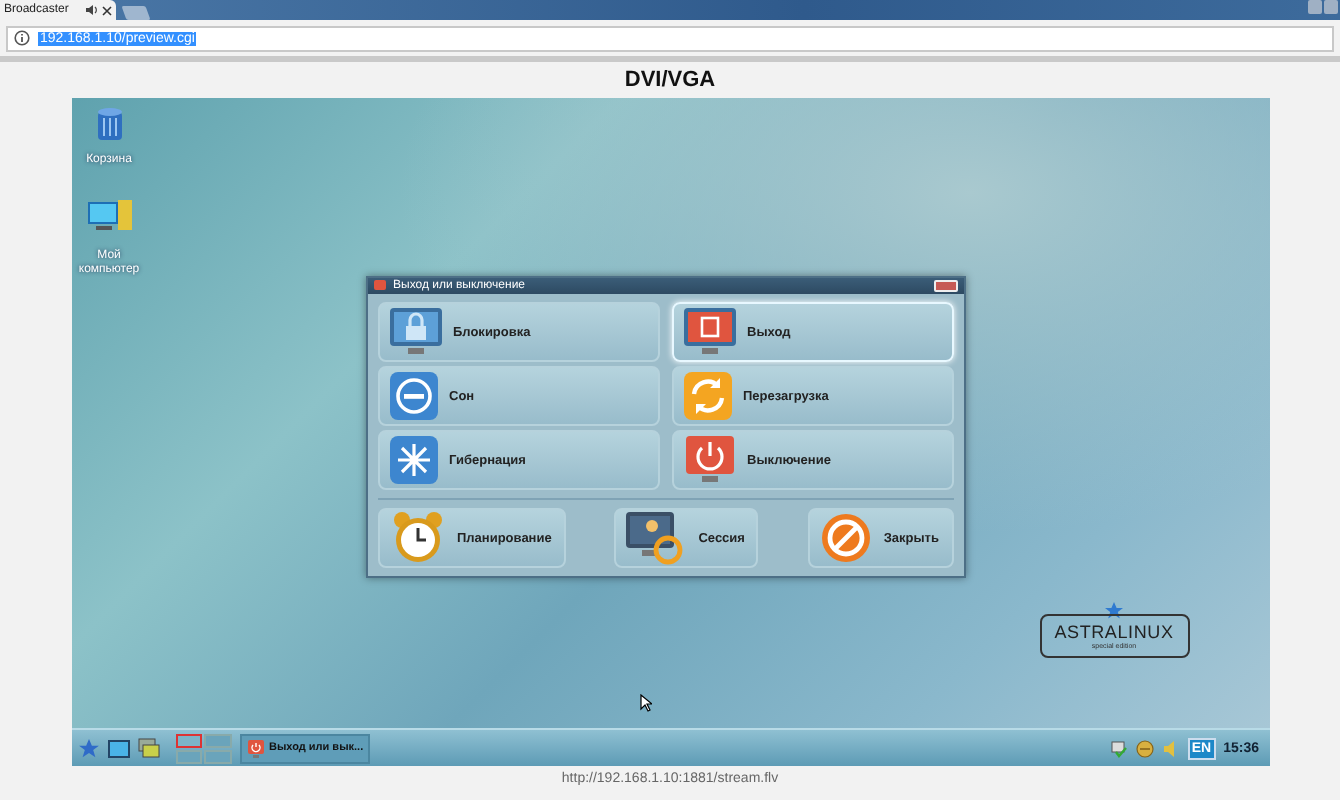  What do you see at coordinates (670, 81) in the screenshot?
I see `page-title: DVI/VGA` at bounding box center [670, 81].